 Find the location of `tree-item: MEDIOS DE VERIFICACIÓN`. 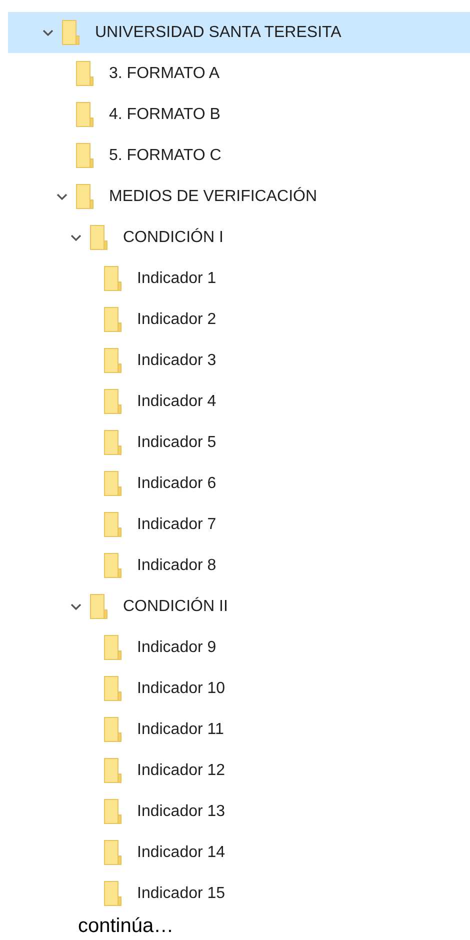

tree-item: MEDIOS DE VERIFICACIÓN is located at coordinates (239, 196).